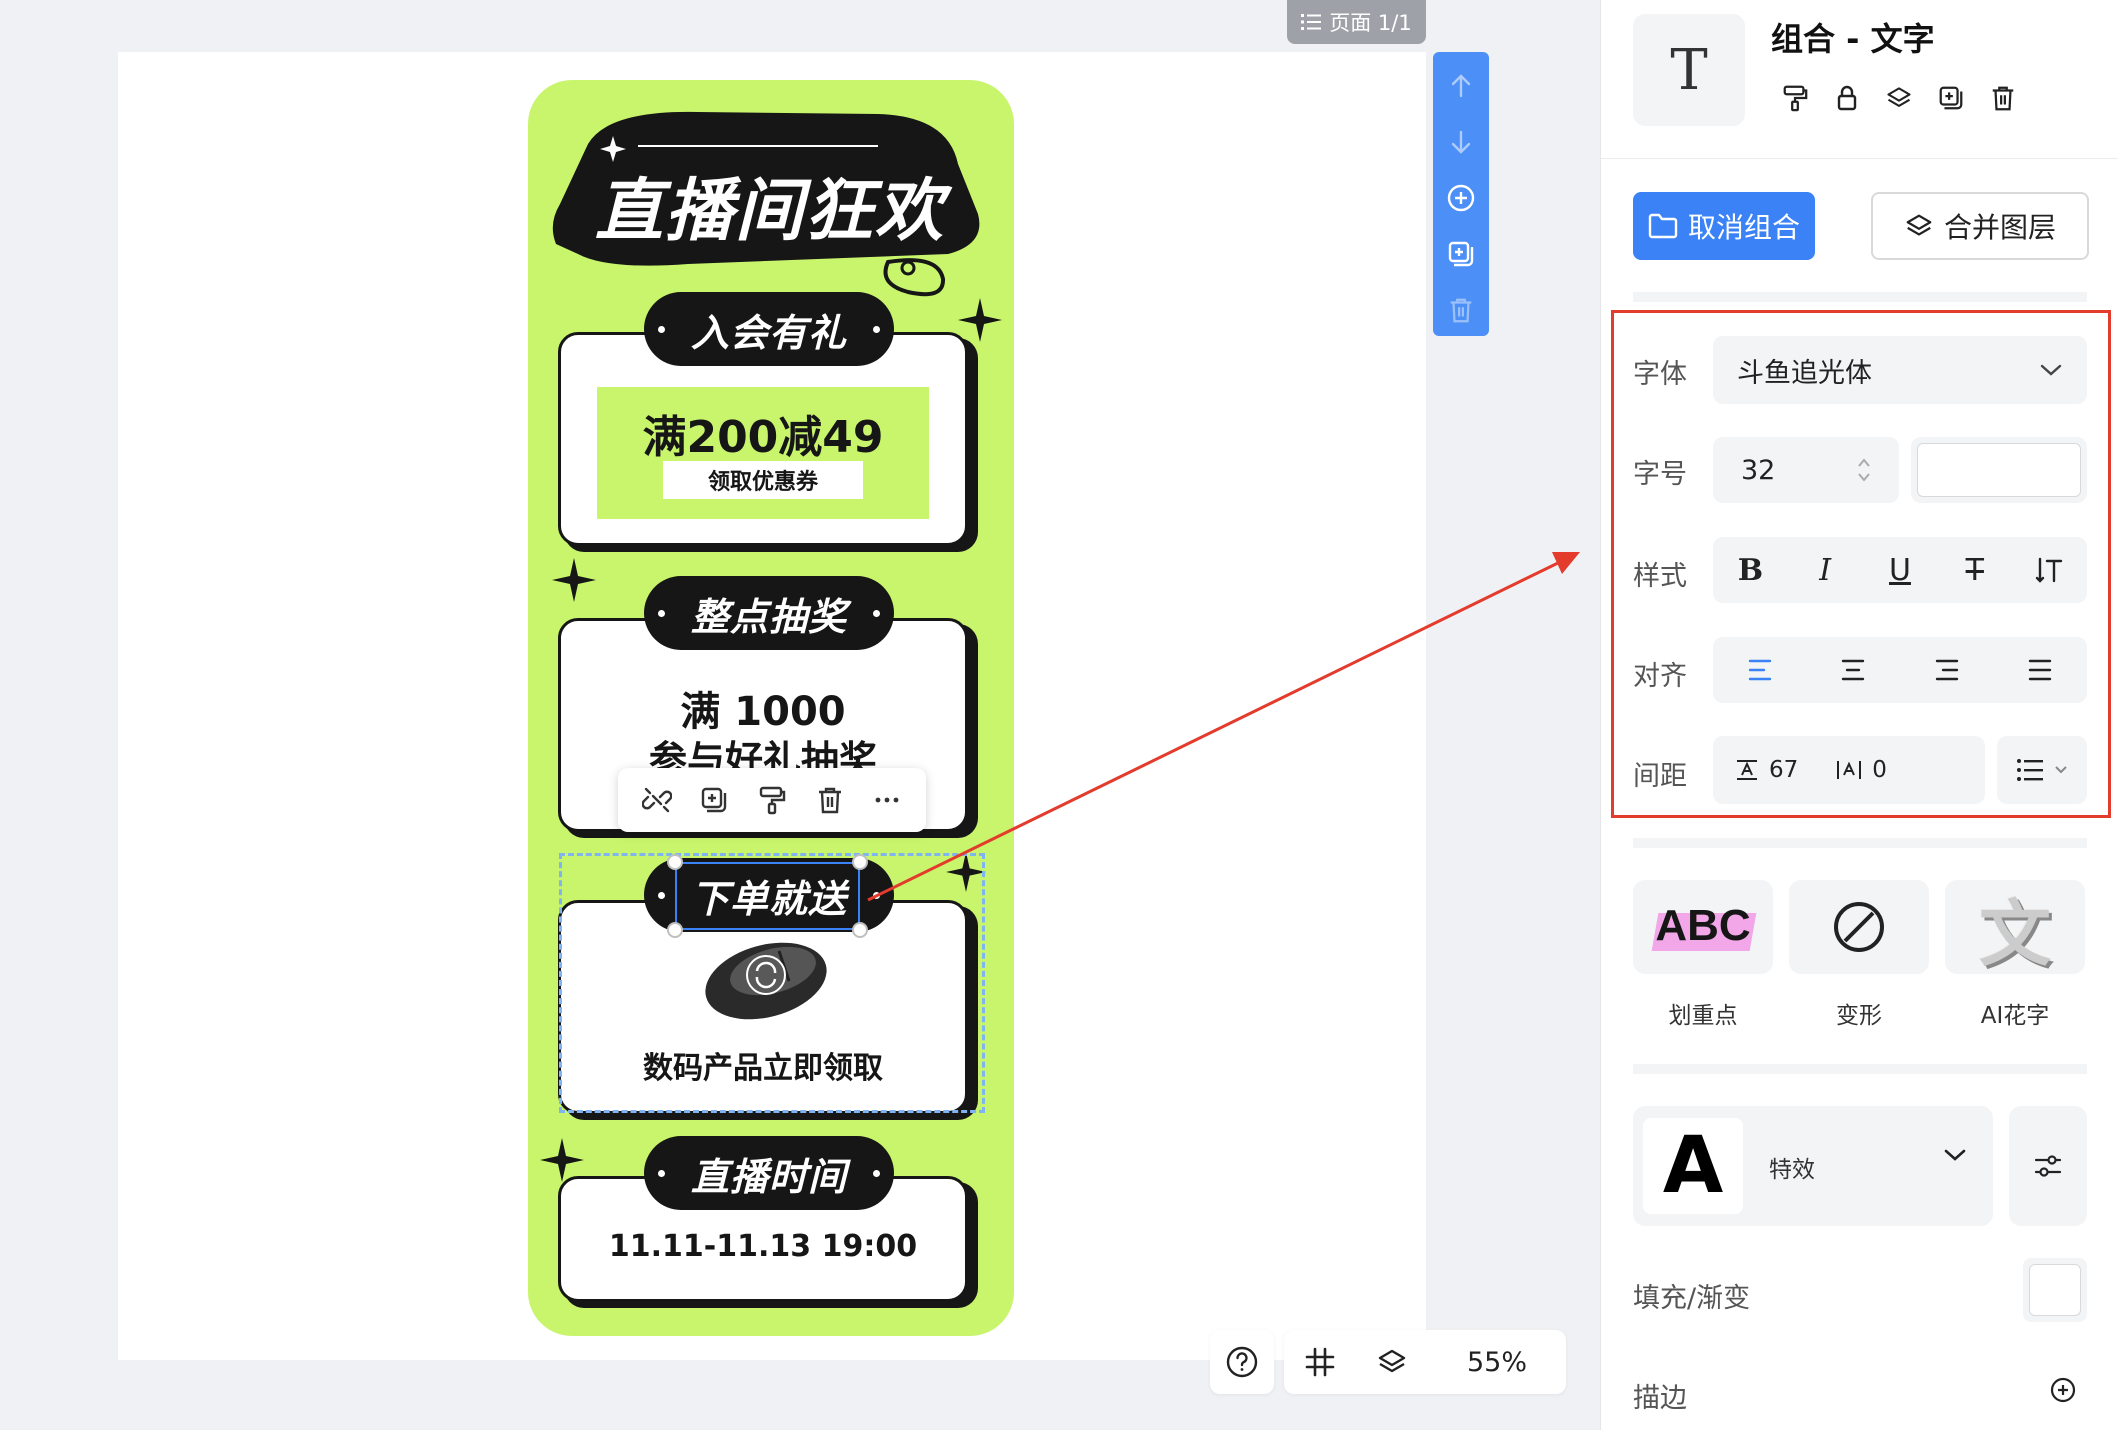 The height and width of the screenshot is (1430, 2118). Describe the element at coordinates (1864, 470) in the screenshot. I see `stepper-arrows-icon` at that location.